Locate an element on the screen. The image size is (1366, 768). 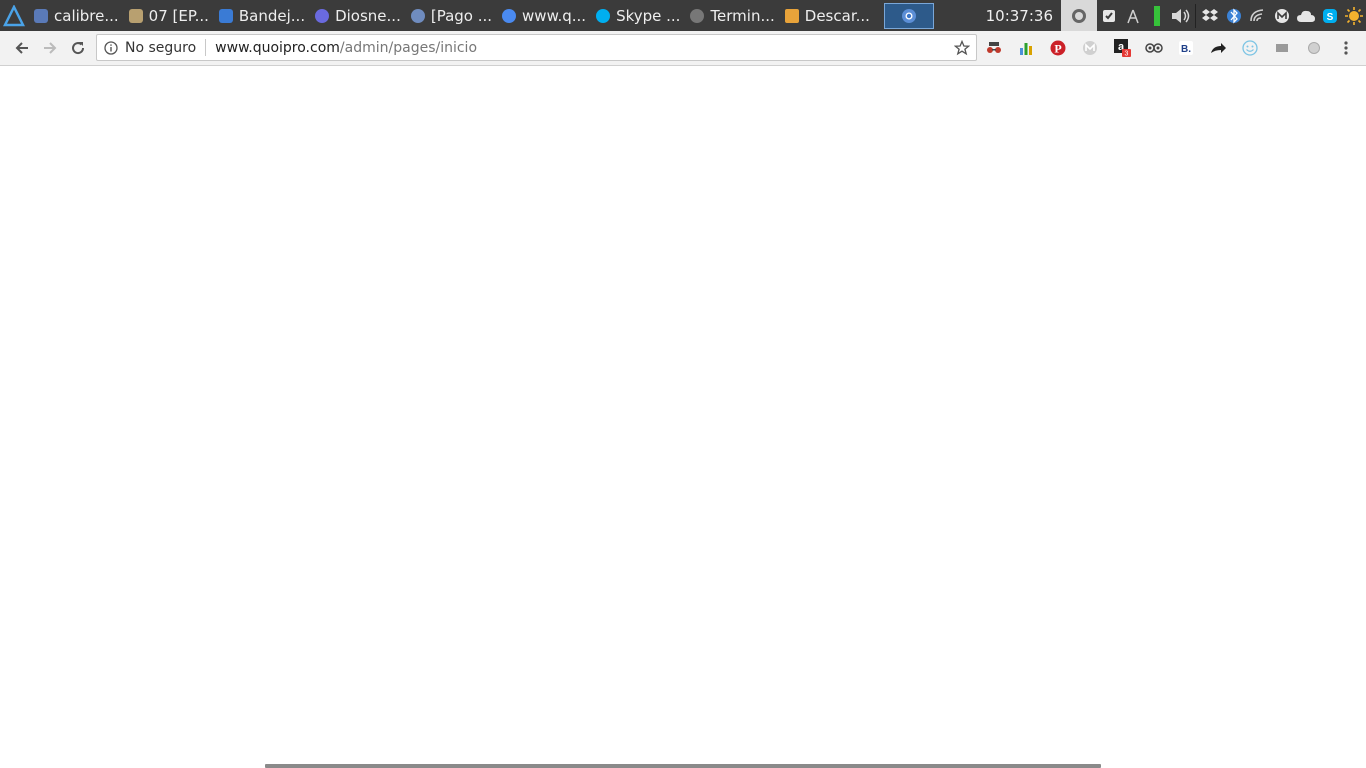
ext-amazon: a 3 is located at coordinates (1122, 48).